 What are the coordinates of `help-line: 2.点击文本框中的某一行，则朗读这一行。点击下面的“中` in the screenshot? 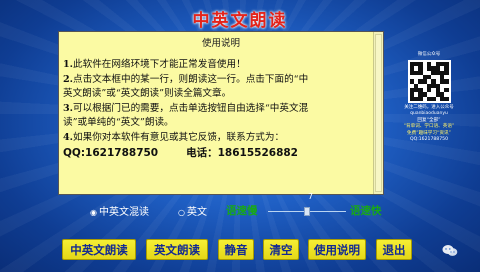 It's located at (216, 80).